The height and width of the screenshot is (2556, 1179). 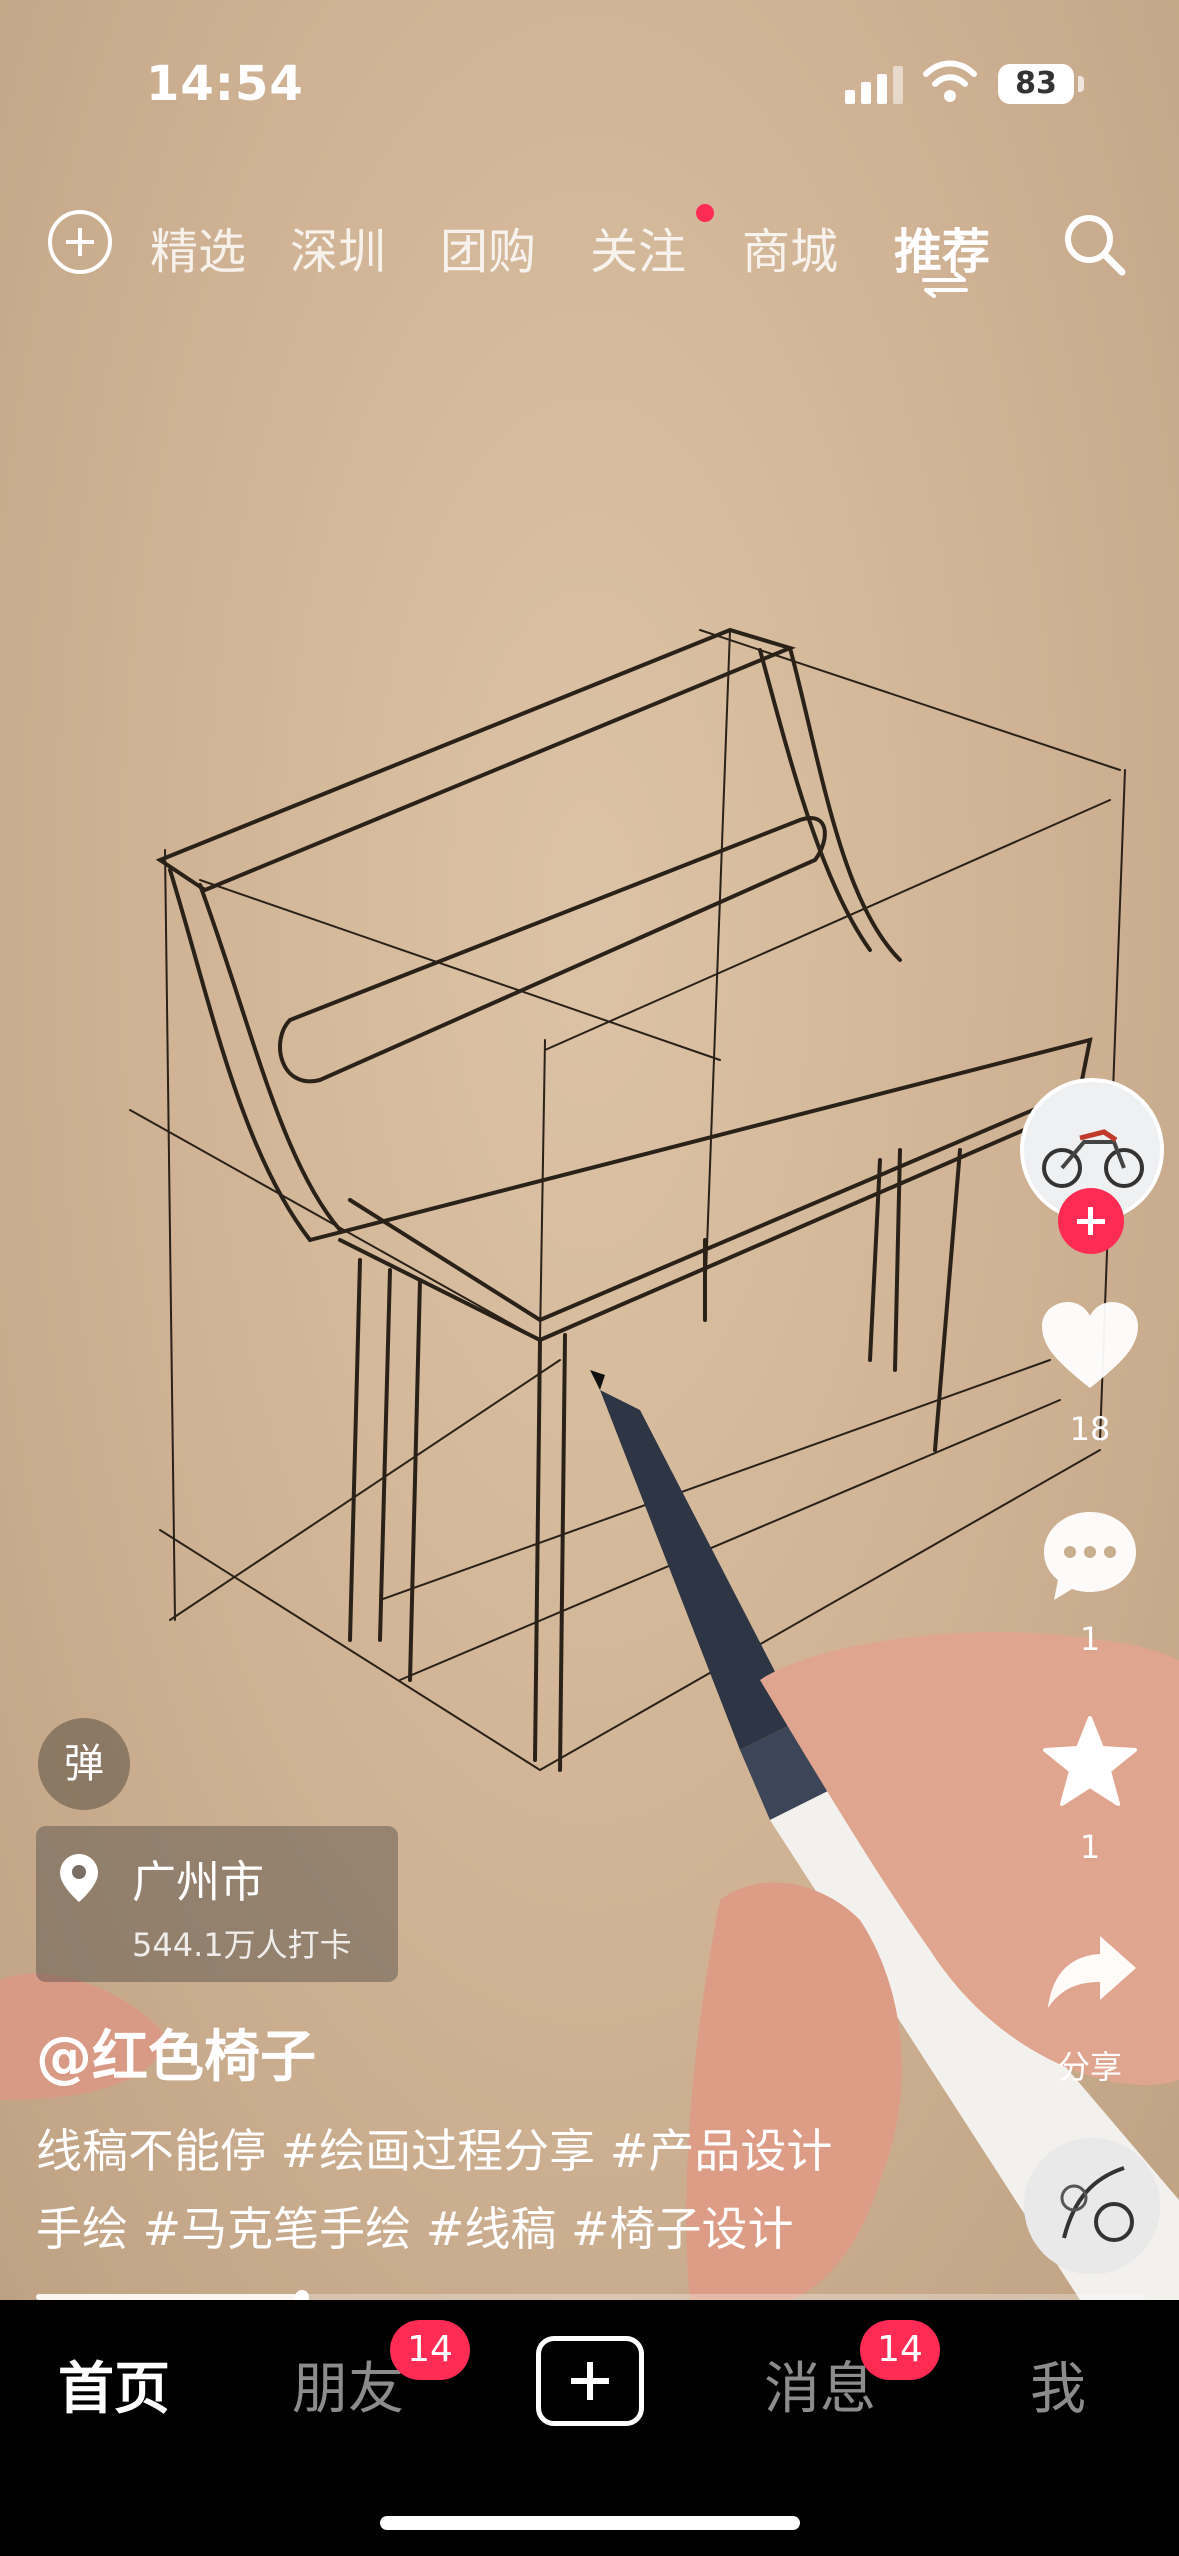 What do you see at coordinates (1081, 84) in the screenshot?
I see `battery-cap` at bounding box center [1081, 84].